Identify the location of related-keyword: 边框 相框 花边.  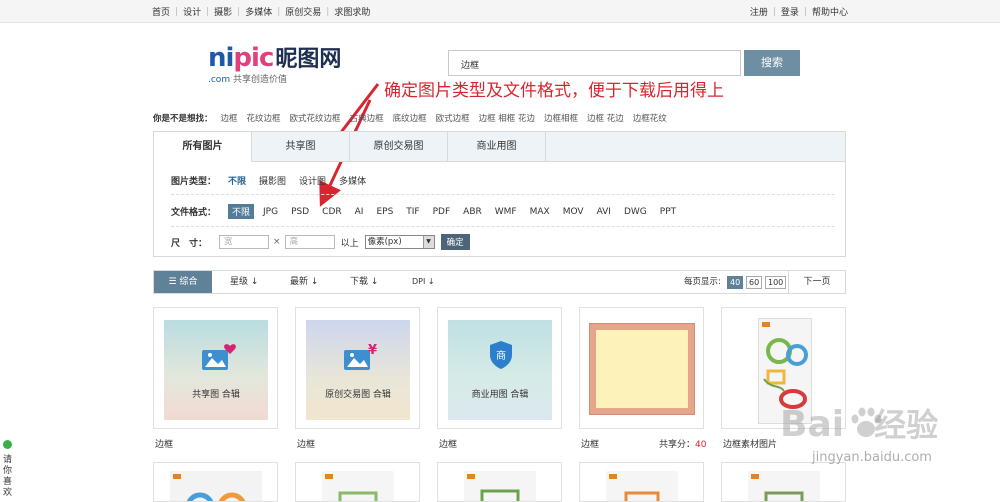
(507, 118).